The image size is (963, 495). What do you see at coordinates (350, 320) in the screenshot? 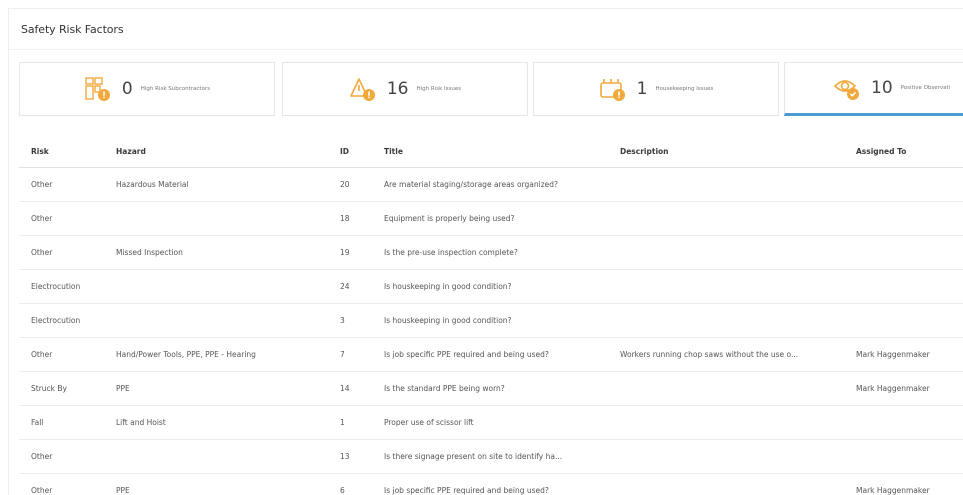
I see `cell-id: 3` at bounding box center [350, 320].